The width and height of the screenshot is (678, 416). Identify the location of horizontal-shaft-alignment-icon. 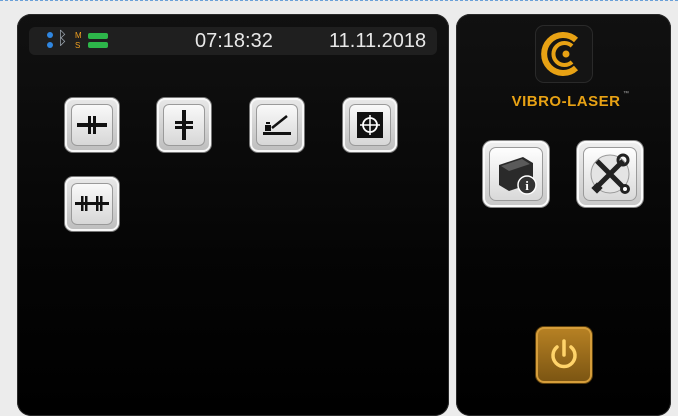
(92, 125).